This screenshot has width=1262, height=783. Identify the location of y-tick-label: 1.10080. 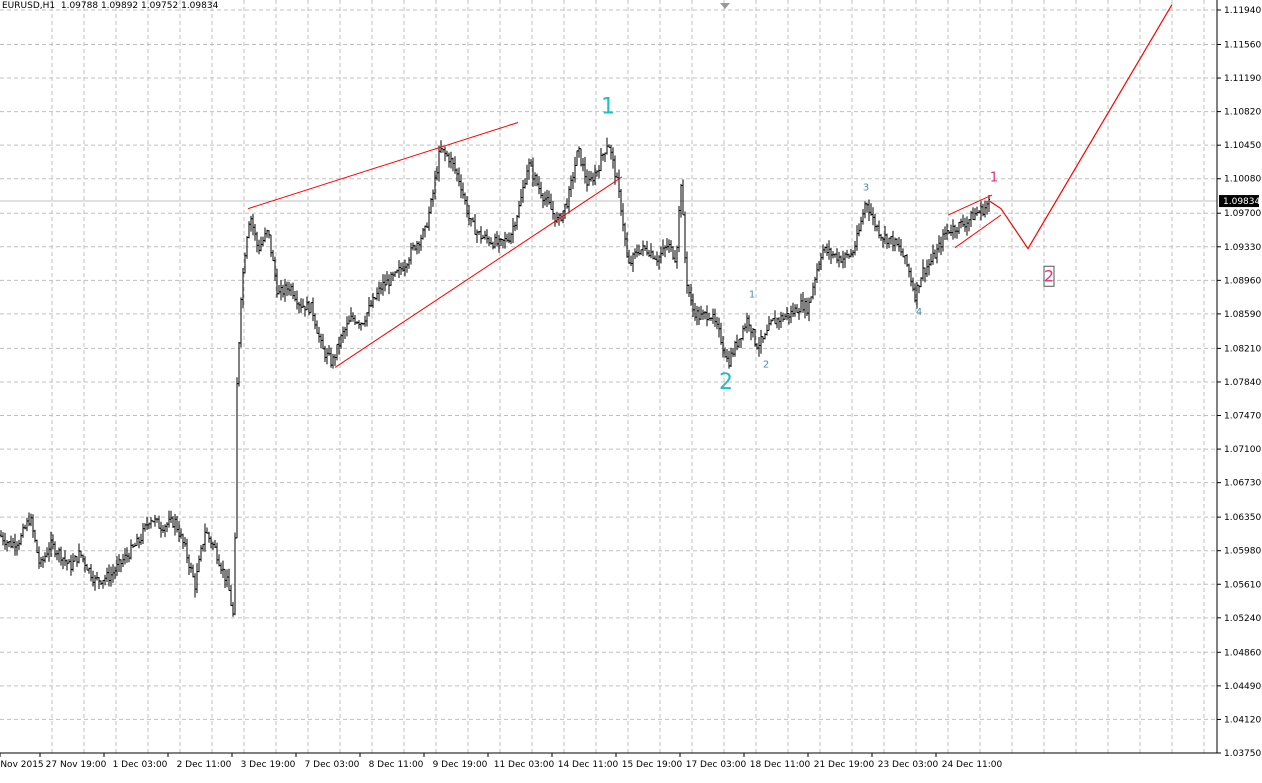
(1242, 180).